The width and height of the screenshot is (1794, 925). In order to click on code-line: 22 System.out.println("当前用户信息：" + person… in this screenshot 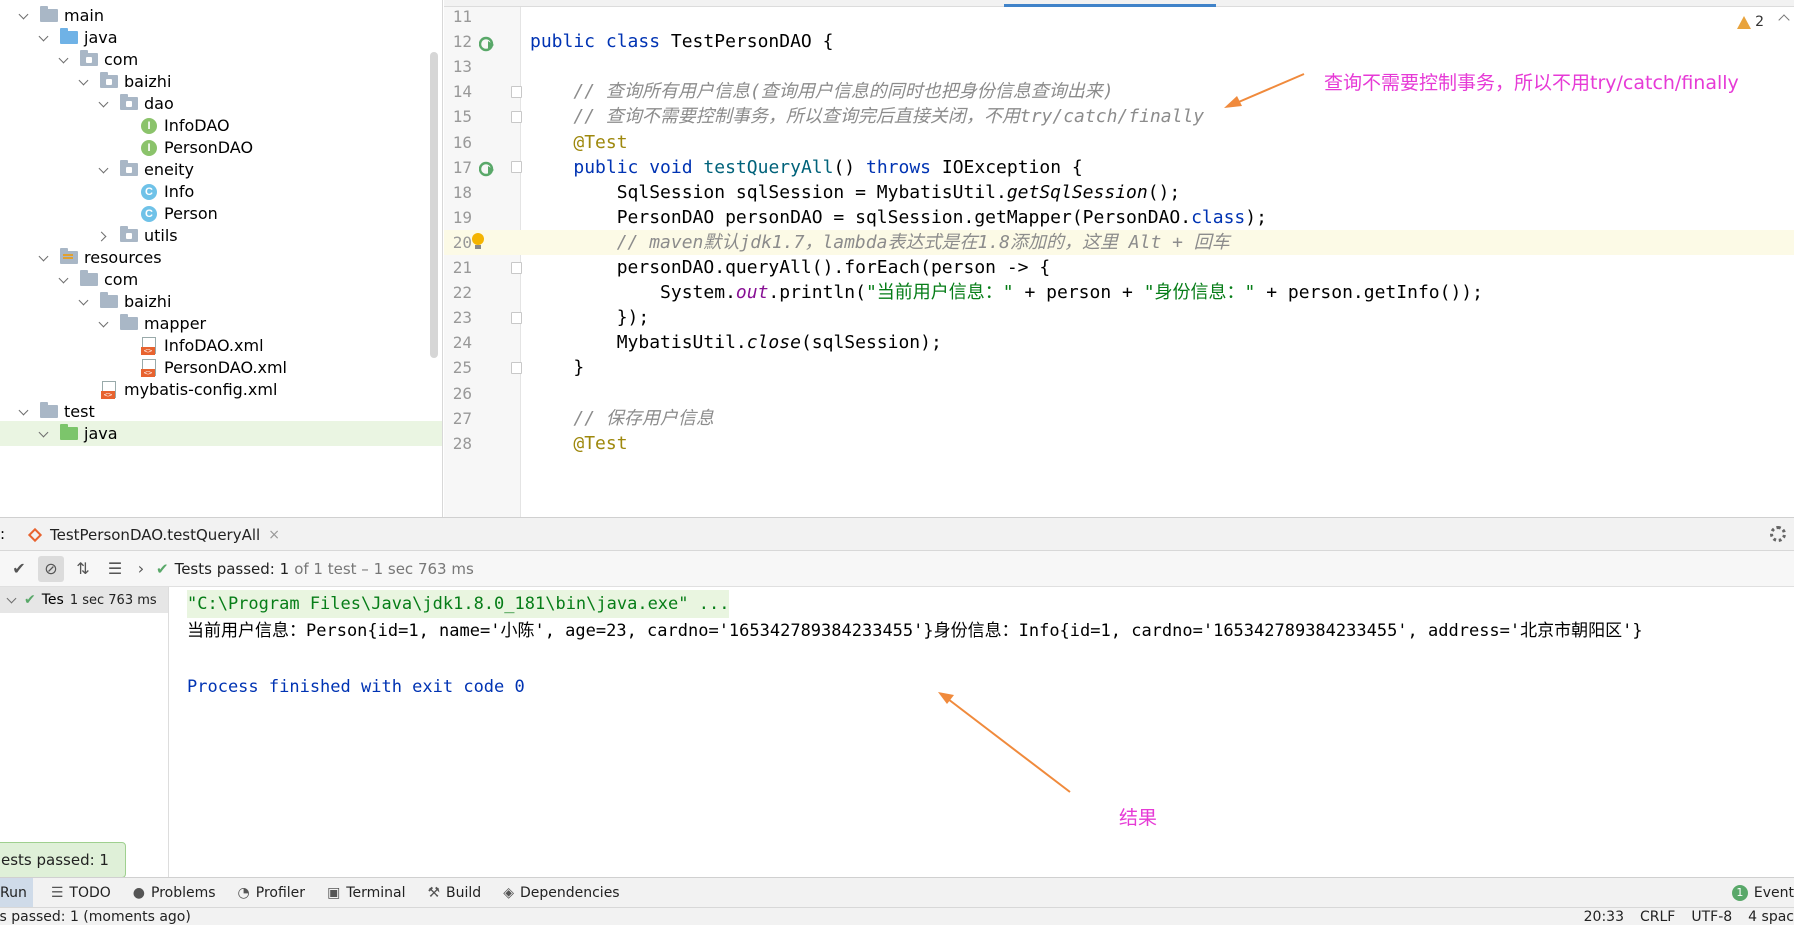, I will do `click(1119, 292)`.